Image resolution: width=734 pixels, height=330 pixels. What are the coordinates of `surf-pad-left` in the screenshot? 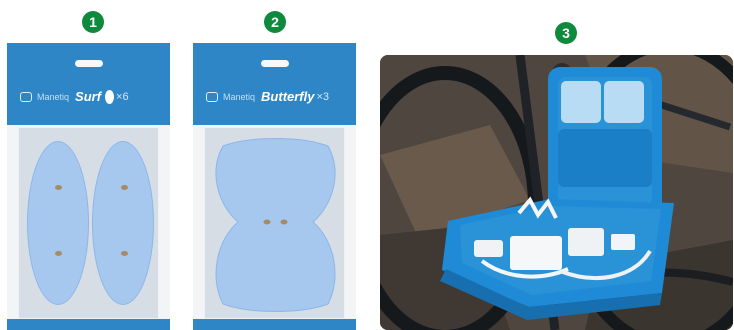 It's located at (58, 223).